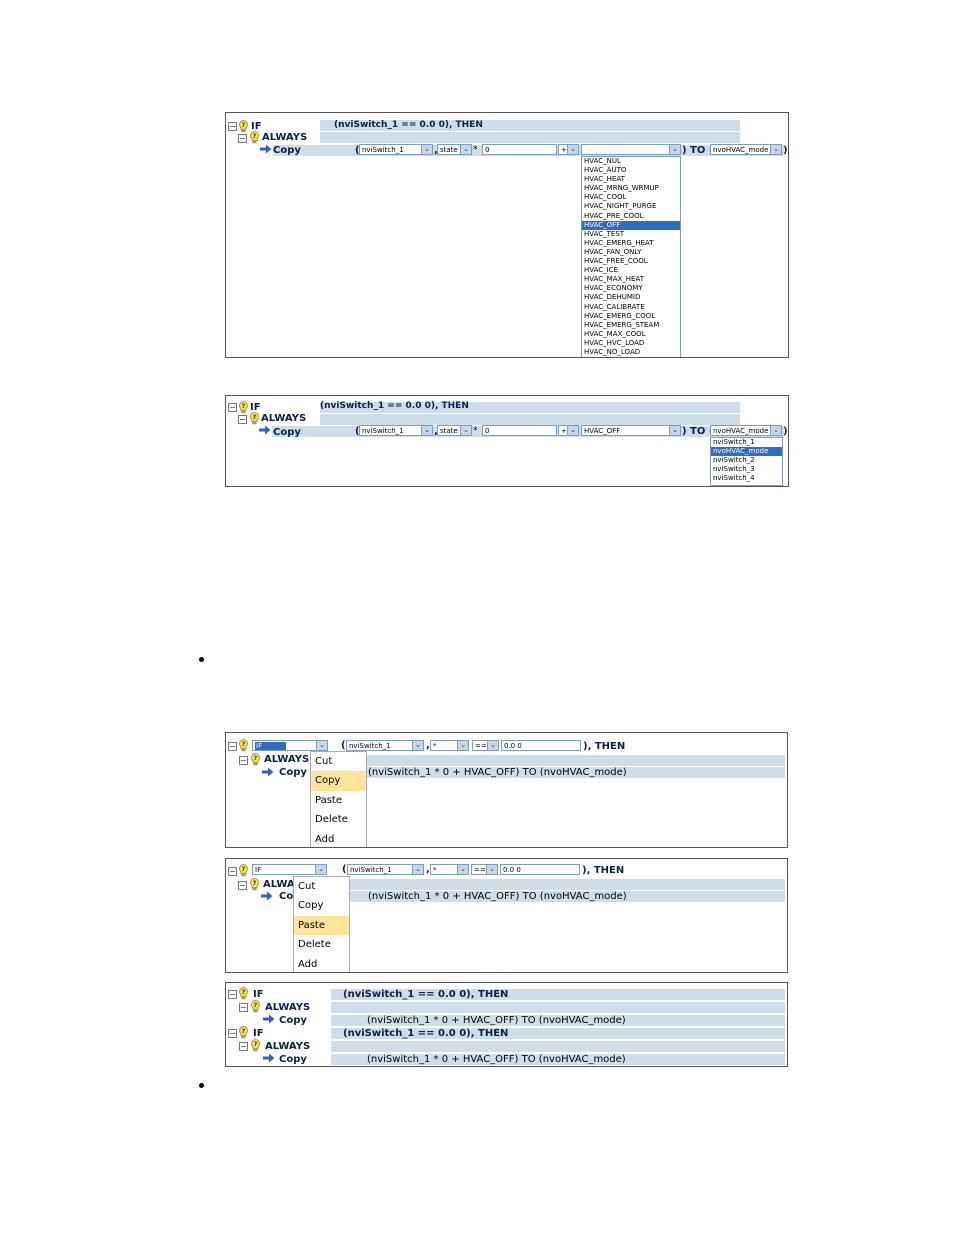 Image resolution: width=954 pixels, height=1235 pixels. What do you see at coordinates (631, 170) in the screenshot?
I see `dropdown-option: HVAC_AUTO` at bounding box center [631, 170].